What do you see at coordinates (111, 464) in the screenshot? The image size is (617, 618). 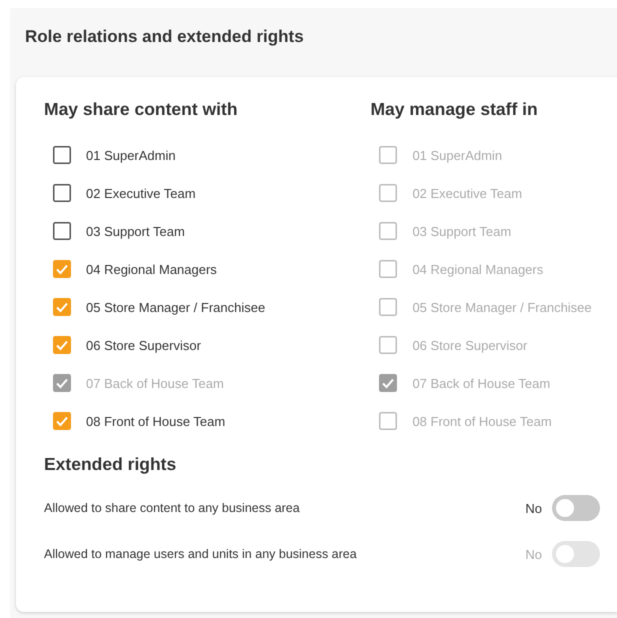 I see `section-heading: Extended rights` at bounding box center [111, 464].